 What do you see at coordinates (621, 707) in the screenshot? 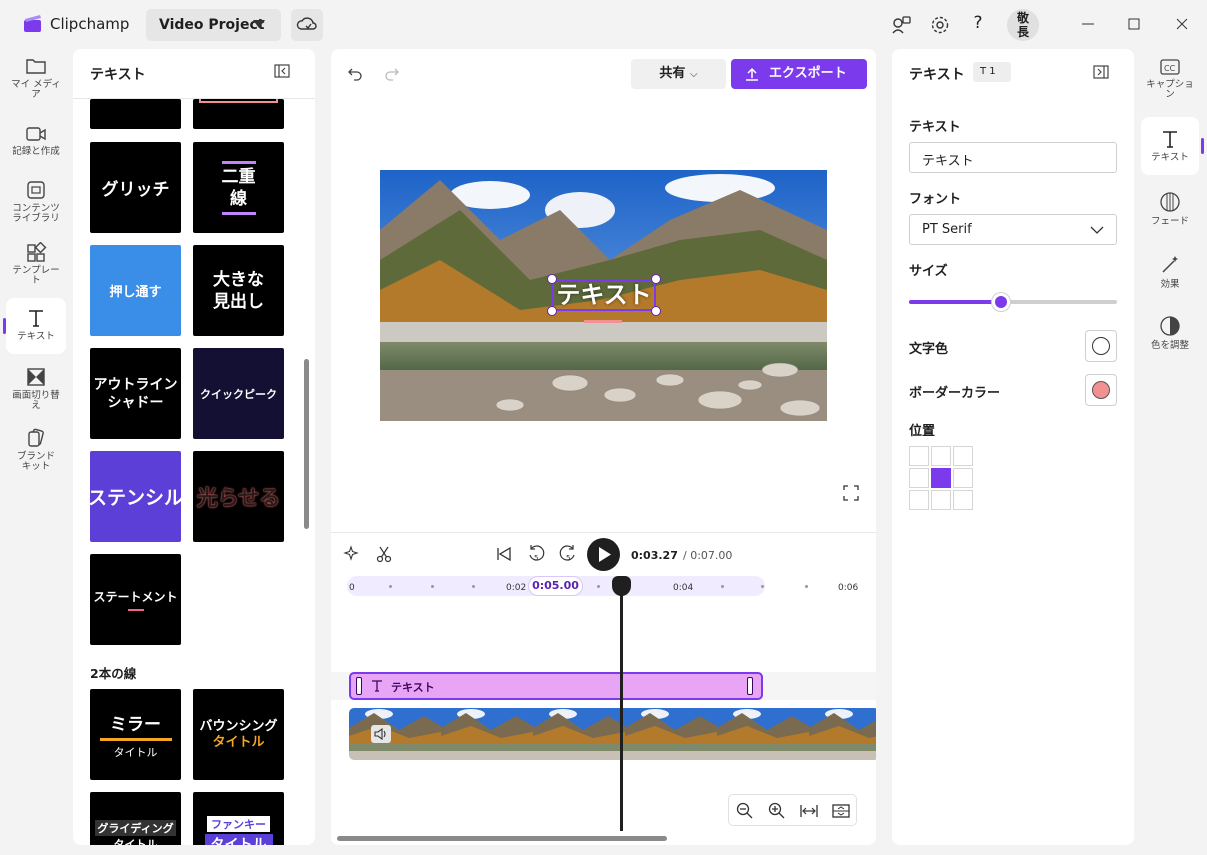
I see `playhead` at bounding box center [621, 707].